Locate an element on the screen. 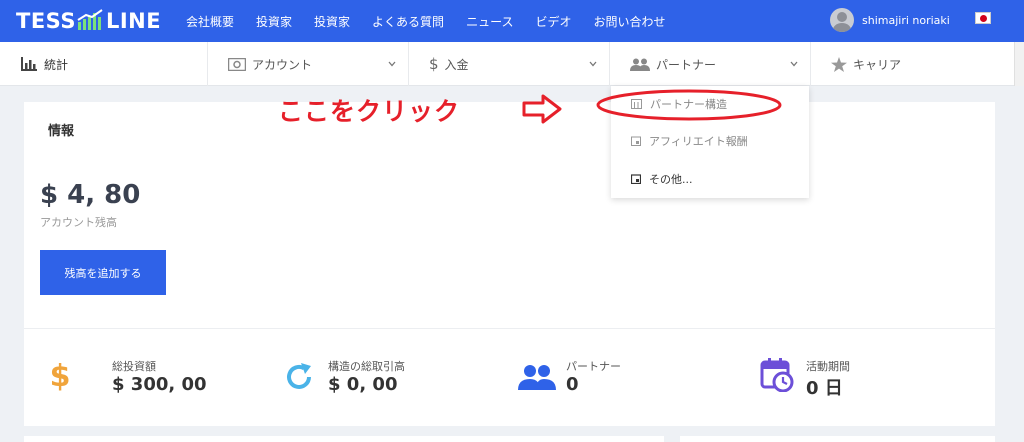  dollar-icon: $ is located at coordinates (60, 375).